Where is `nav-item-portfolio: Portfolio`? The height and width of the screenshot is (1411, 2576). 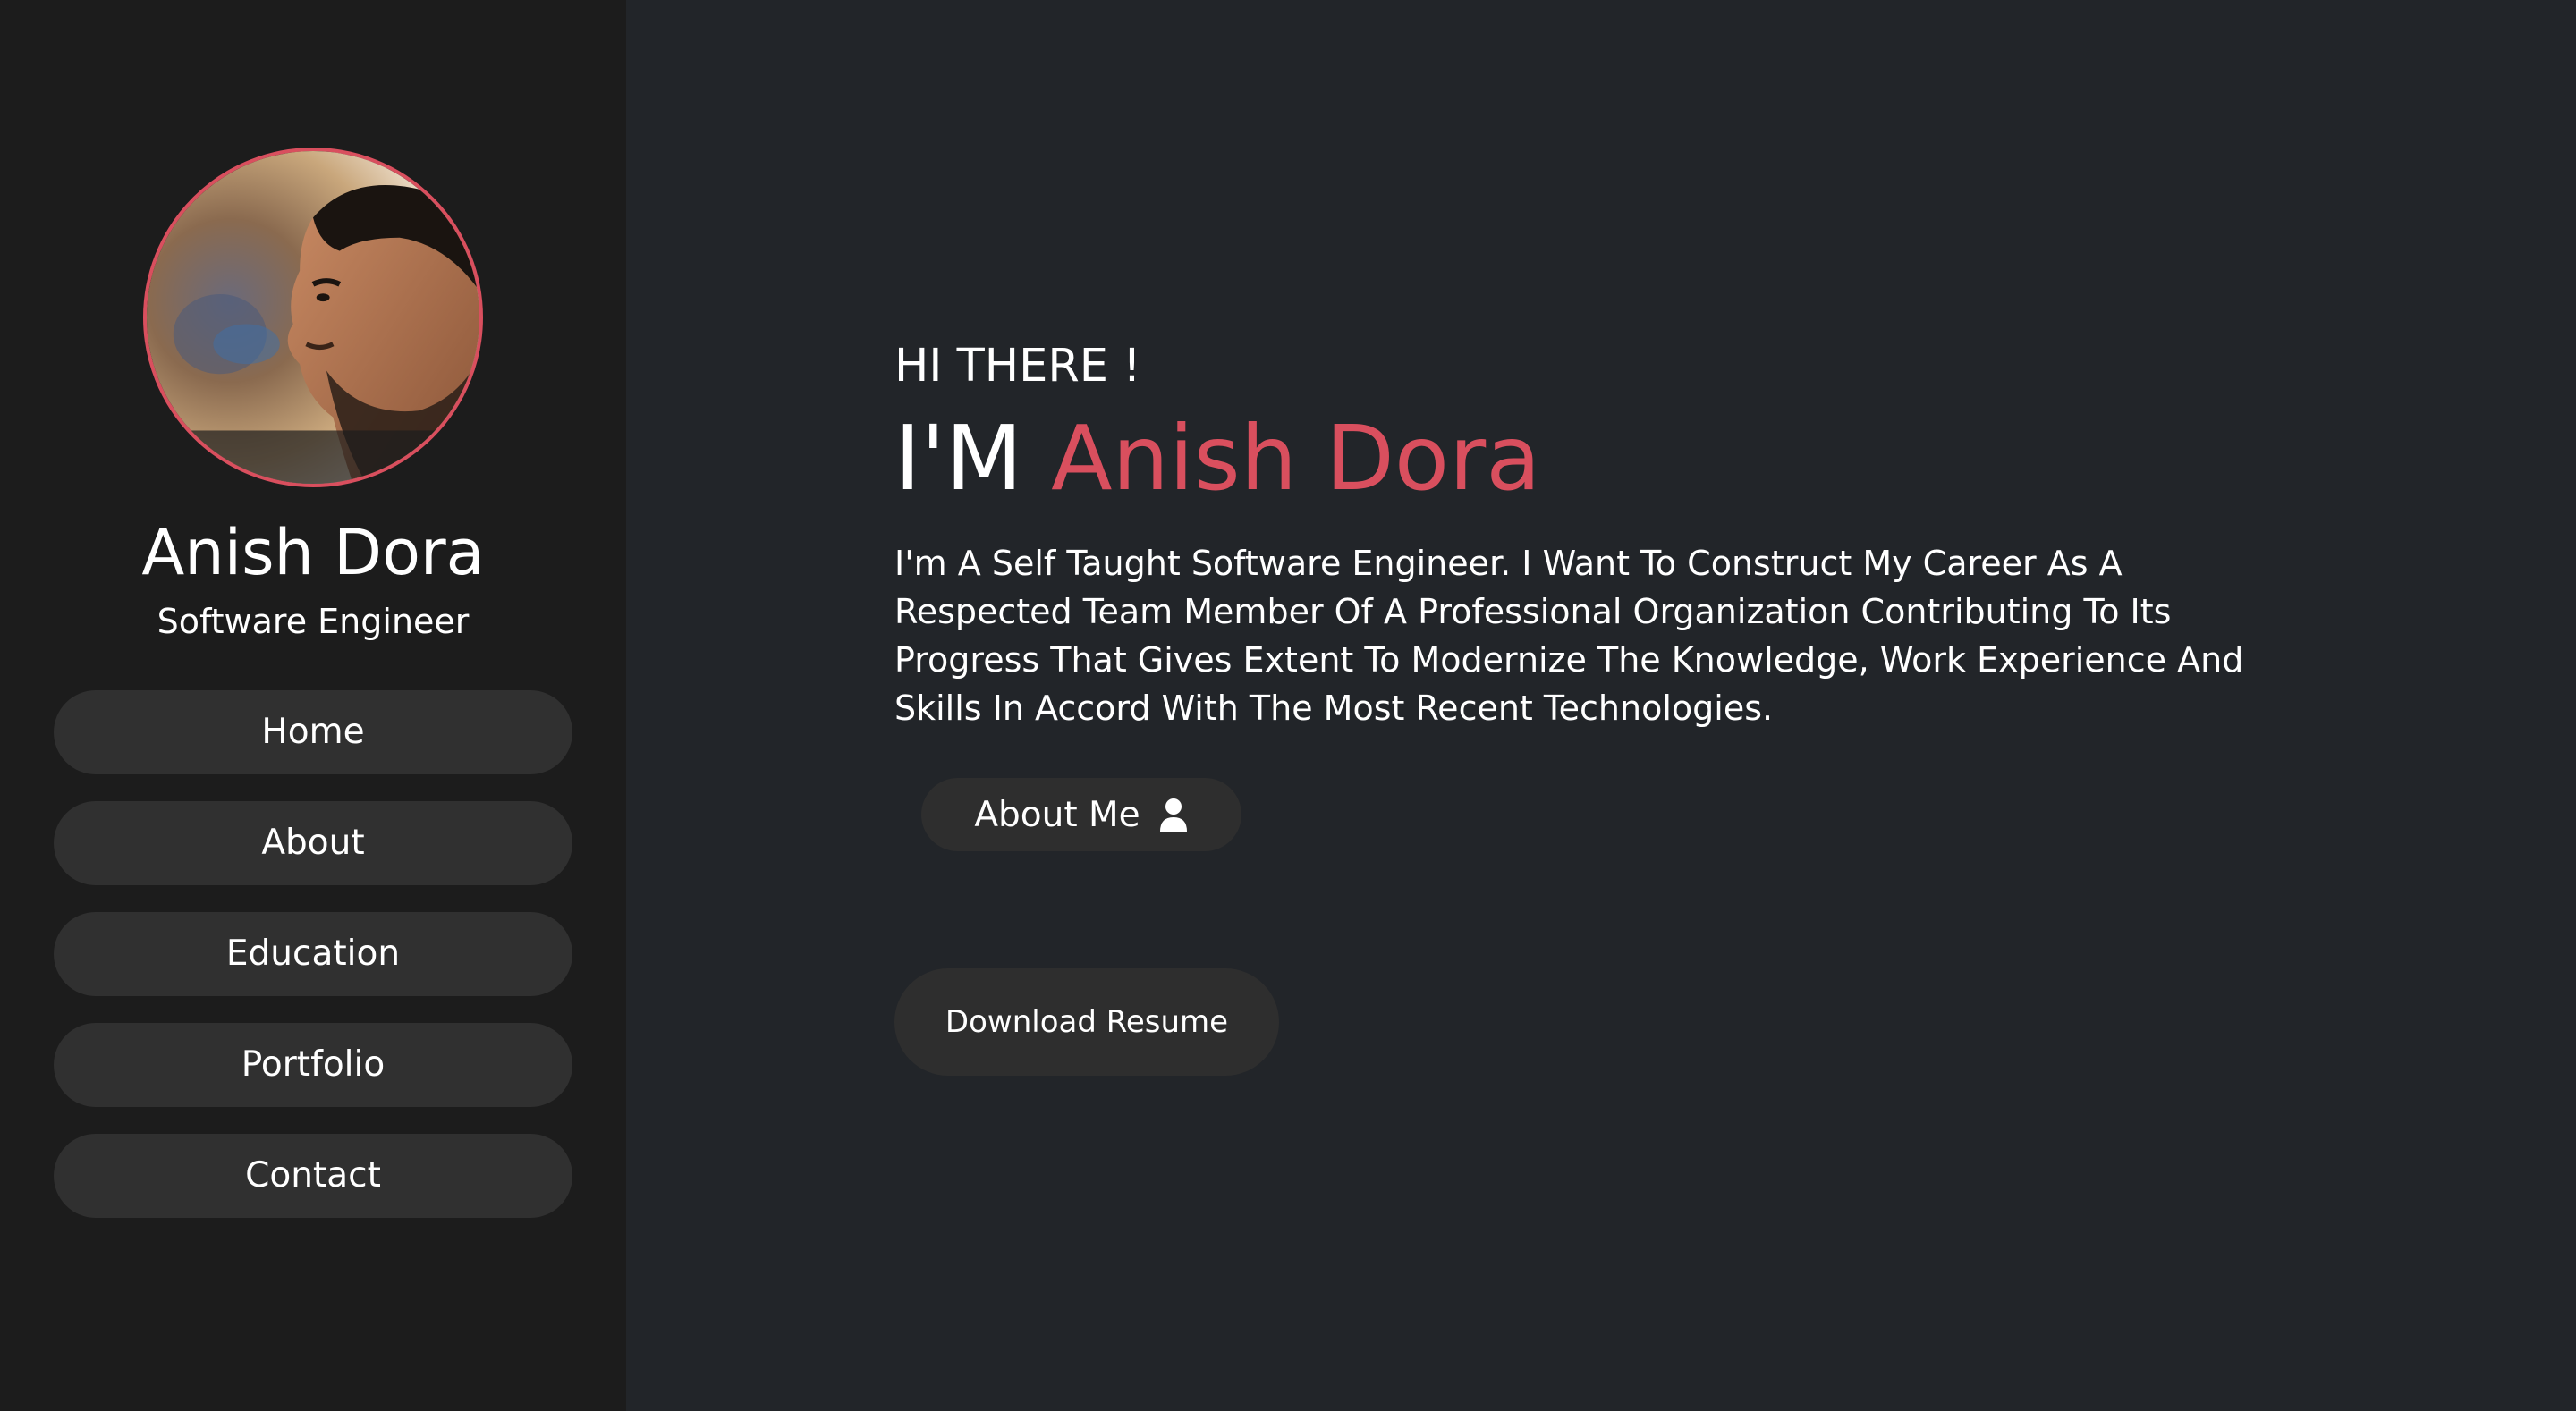
nav-item-portfolio: Portfolio is located at coordinates (313, 1065).